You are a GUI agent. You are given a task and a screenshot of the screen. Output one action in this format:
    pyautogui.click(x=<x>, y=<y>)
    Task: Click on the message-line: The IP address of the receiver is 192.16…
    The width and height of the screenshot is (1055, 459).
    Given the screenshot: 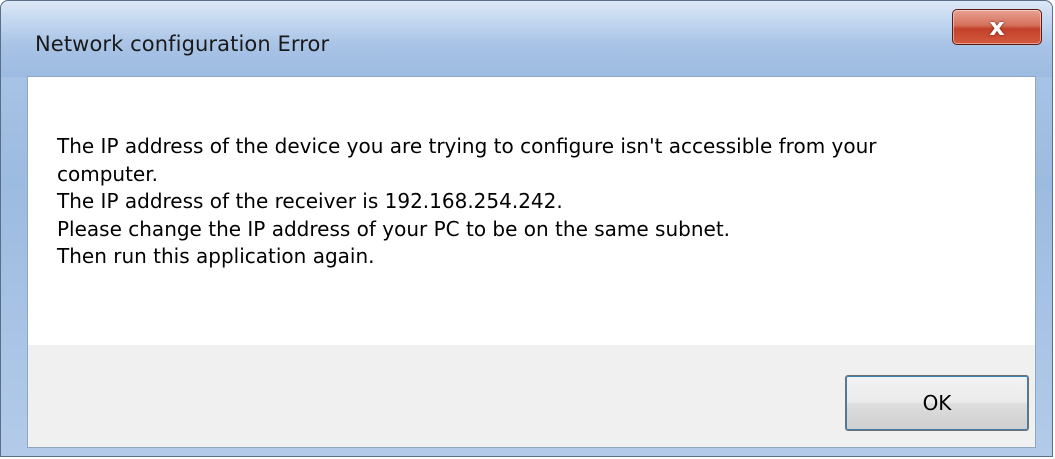 What is the action you would take?
    pyautogui.click(x=310, y=201)
    